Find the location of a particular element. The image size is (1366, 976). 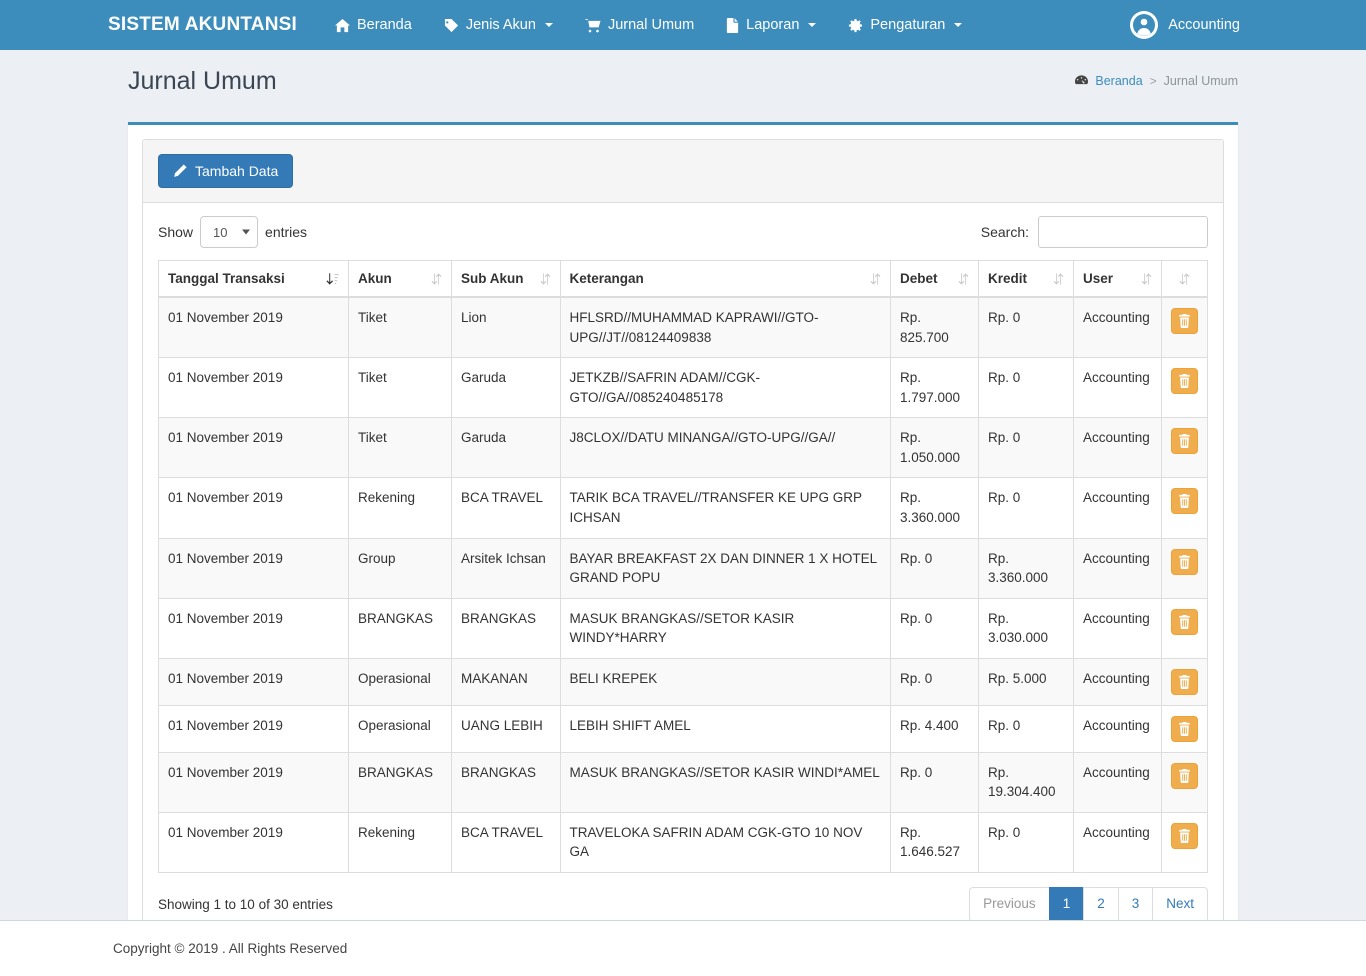

cell-debet: Rp. 3.360.000 is located at coordinates (934, 508).